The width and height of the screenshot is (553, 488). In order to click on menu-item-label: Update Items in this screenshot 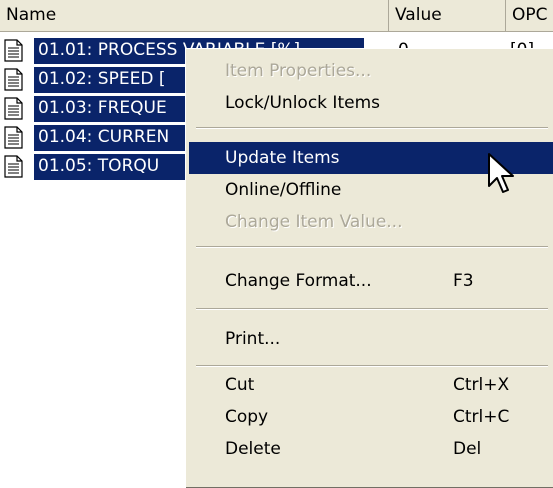, I will do `click(282, 158)`.